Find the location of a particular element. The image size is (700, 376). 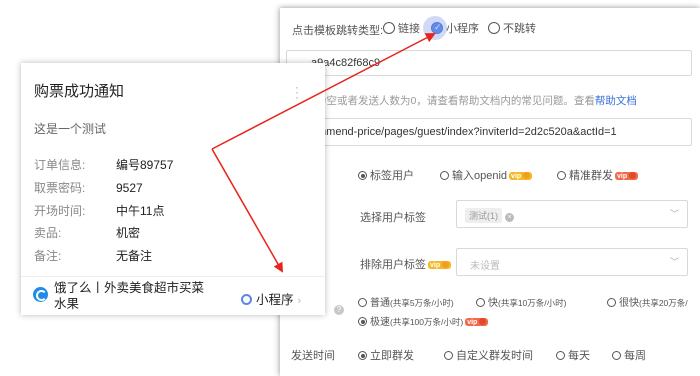

help-question-icon: ? is located at coordinates (339, 310).